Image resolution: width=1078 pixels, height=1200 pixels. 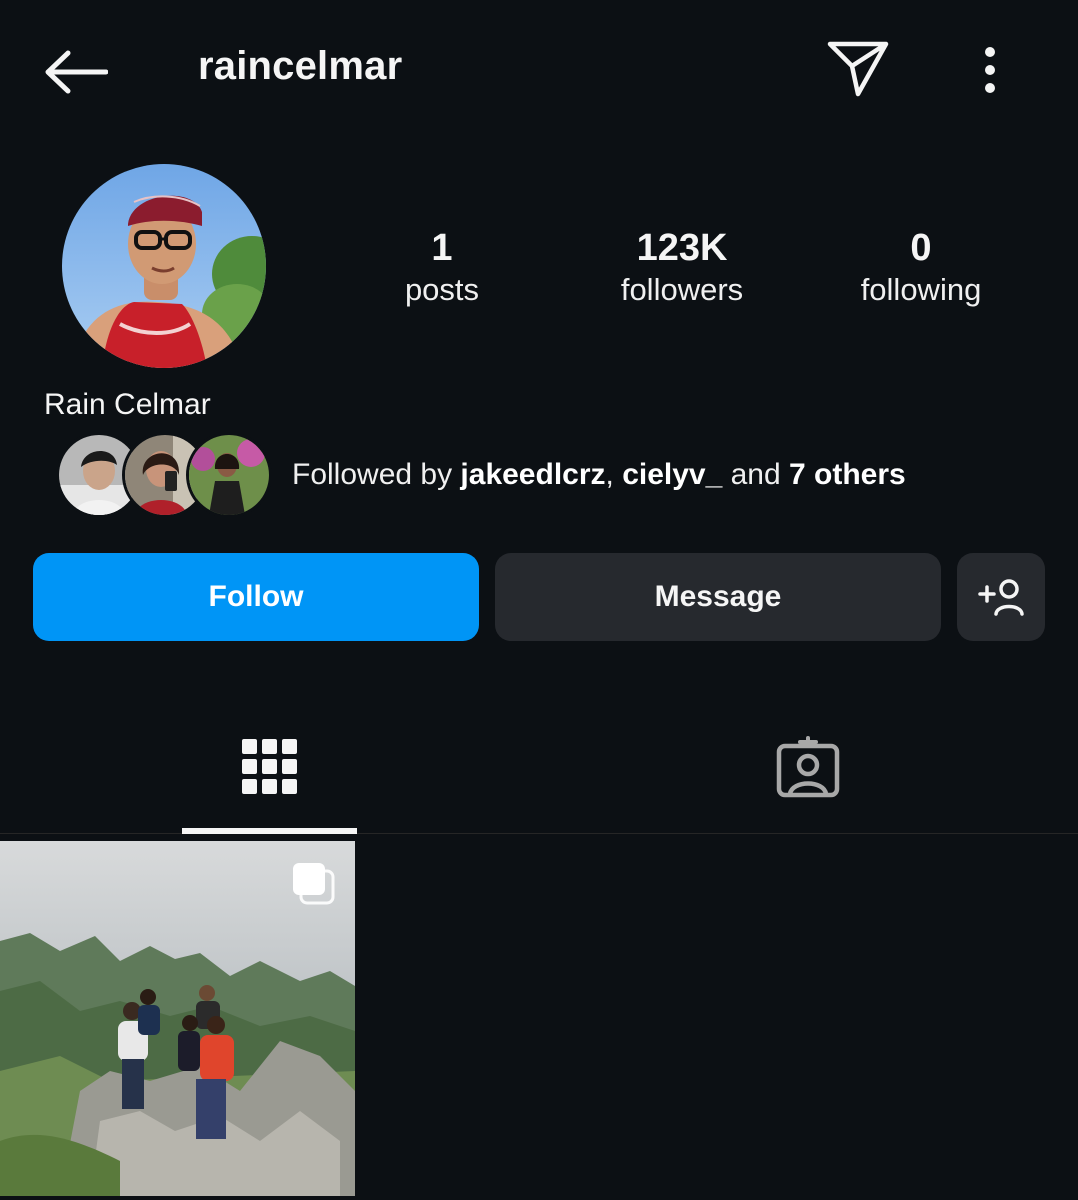 I want to click on profile-avatar, so click(x=164, y=266).